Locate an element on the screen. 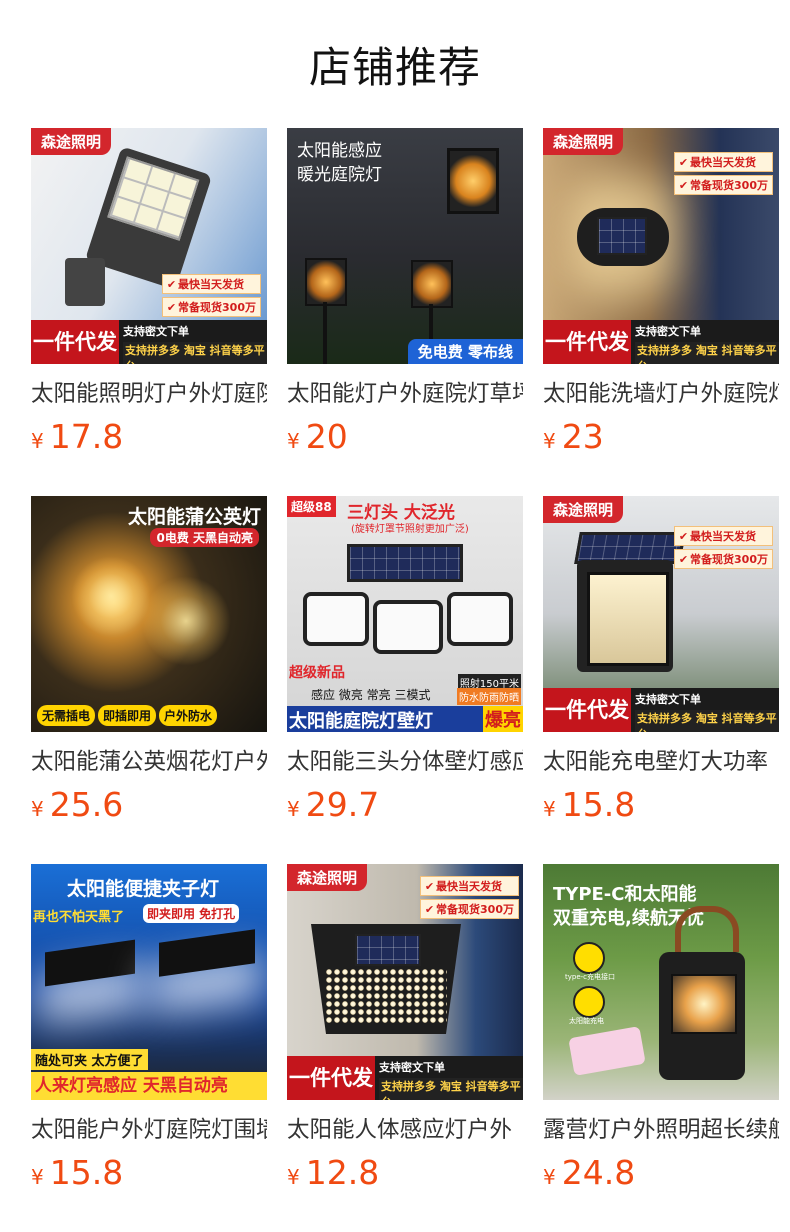 The width and height of the screenshot is (790, 1232). sun-icon is located at coordinates (589, 1002).